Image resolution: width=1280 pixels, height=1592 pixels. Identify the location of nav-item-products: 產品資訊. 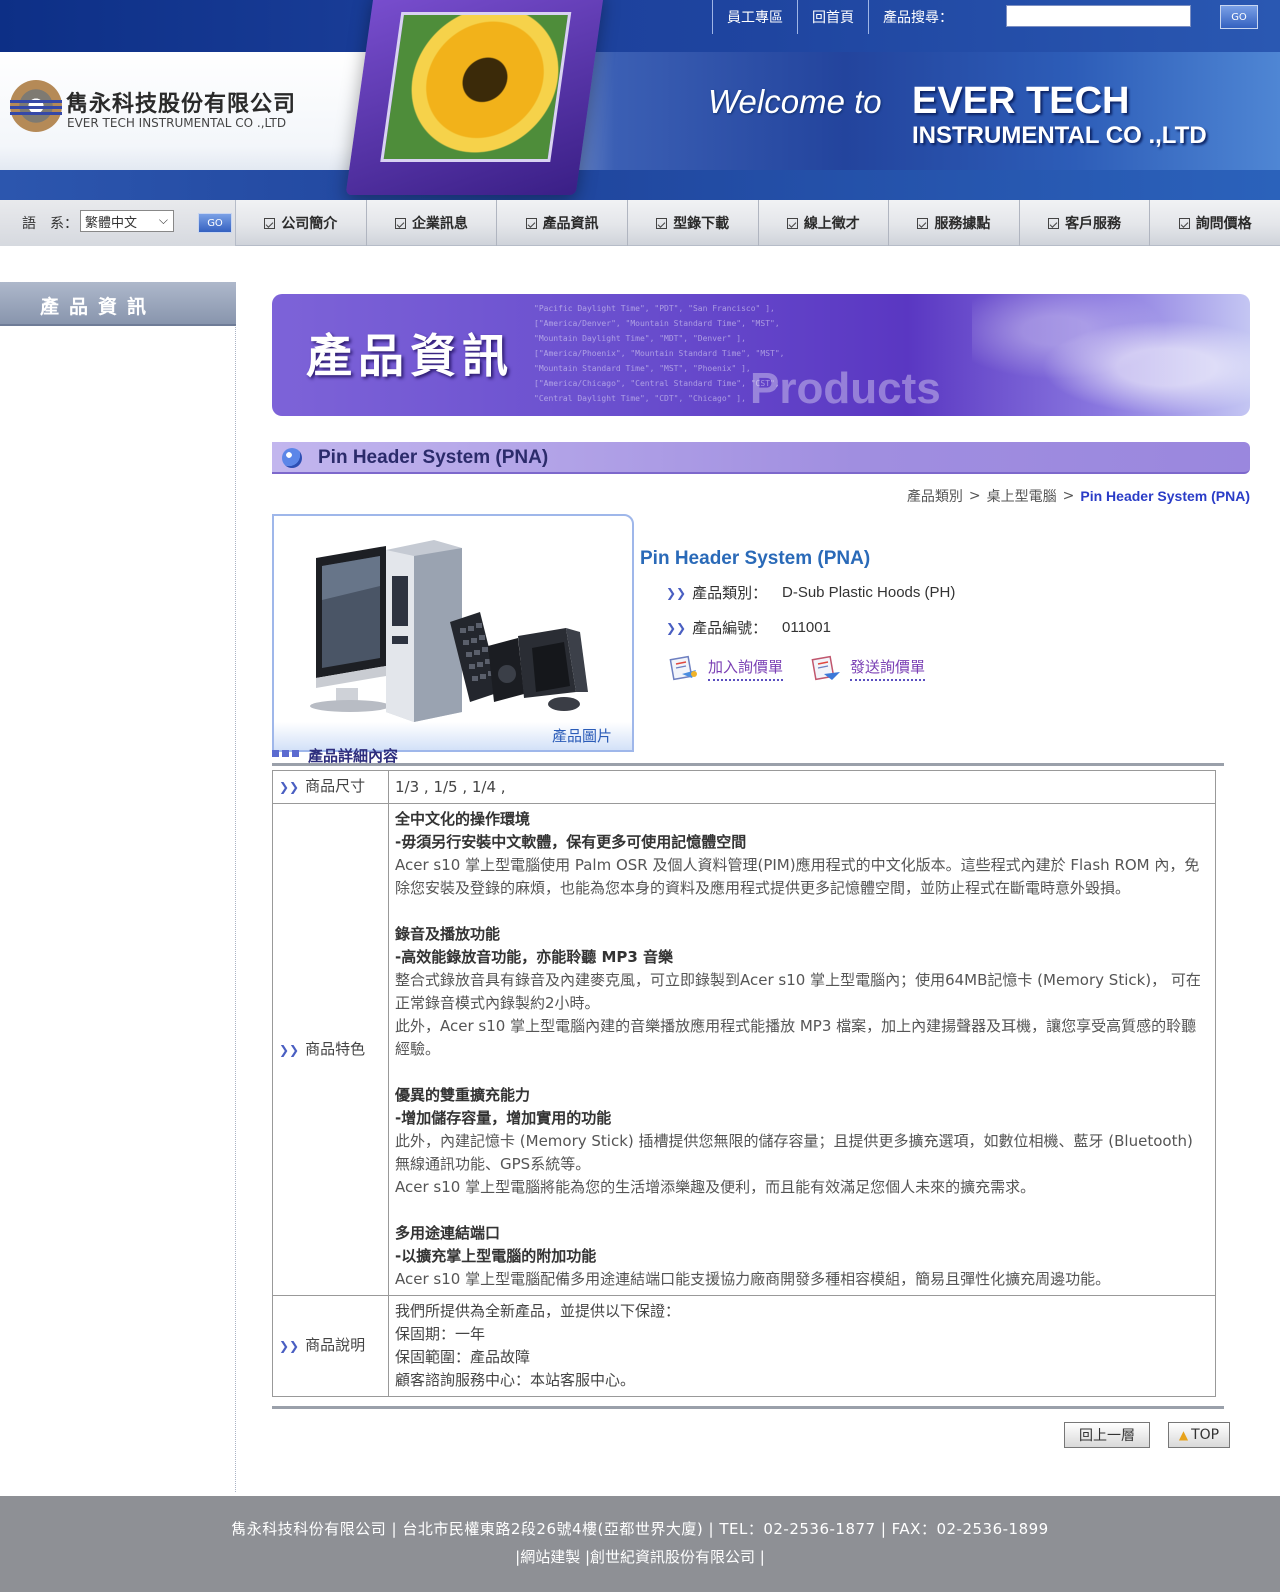
(562, 223).